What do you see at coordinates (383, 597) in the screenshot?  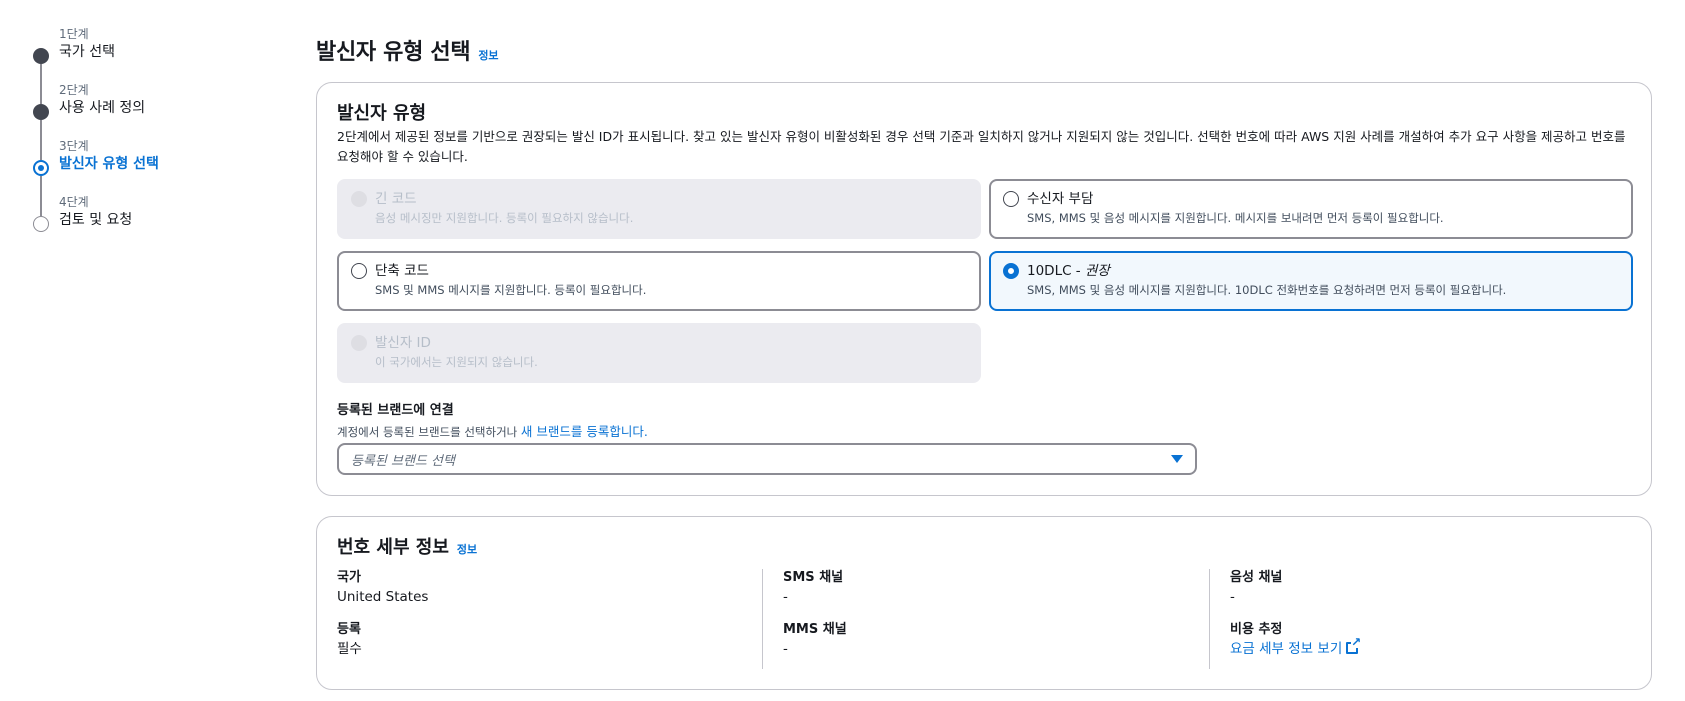 I see `field-value: United States` at bounding box center [383, 597].